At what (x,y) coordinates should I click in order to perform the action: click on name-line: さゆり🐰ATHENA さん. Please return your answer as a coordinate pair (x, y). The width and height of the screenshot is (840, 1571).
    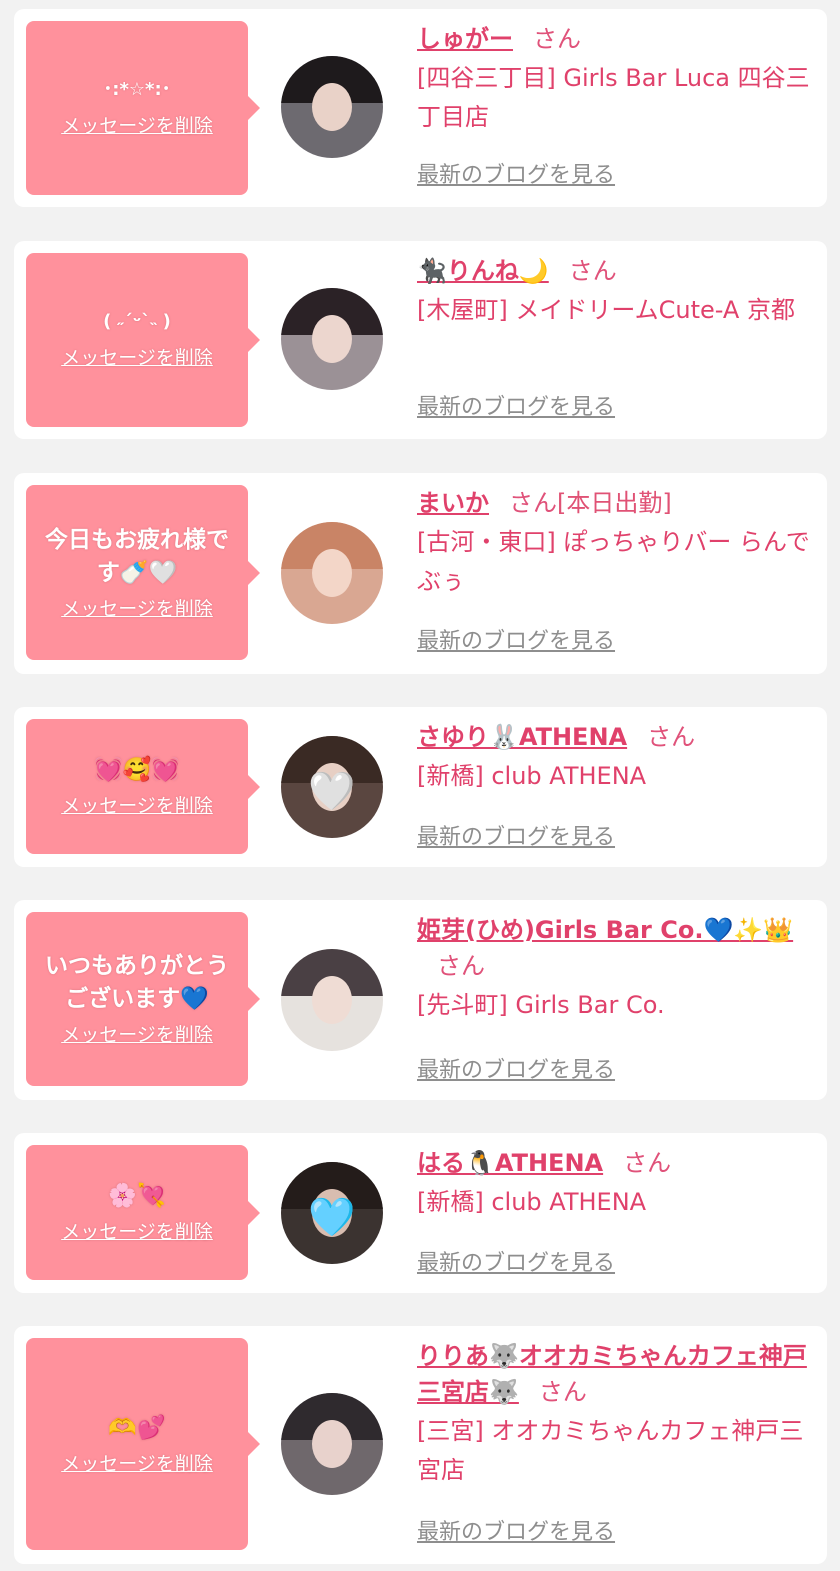
    Looking at the image, I should click on (614, 737).